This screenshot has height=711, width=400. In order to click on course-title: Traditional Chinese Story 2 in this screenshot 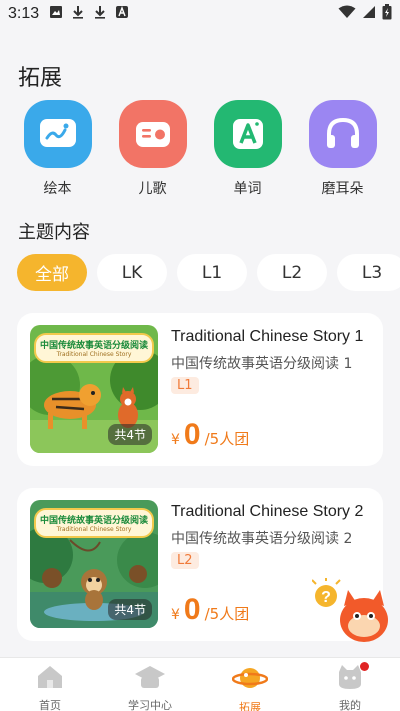, I will do `click(267, 511)`.